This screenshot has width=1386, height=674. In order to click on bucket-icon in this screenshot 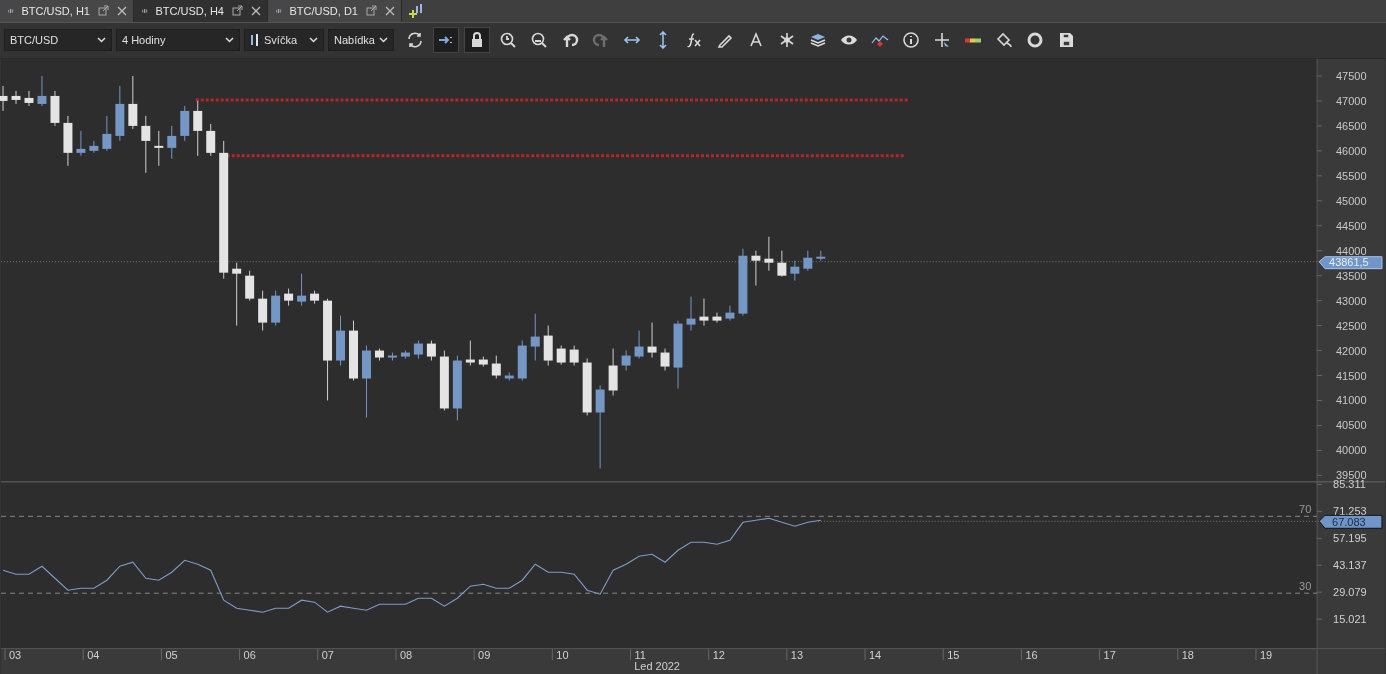, I will do `click(1004, 40)`.